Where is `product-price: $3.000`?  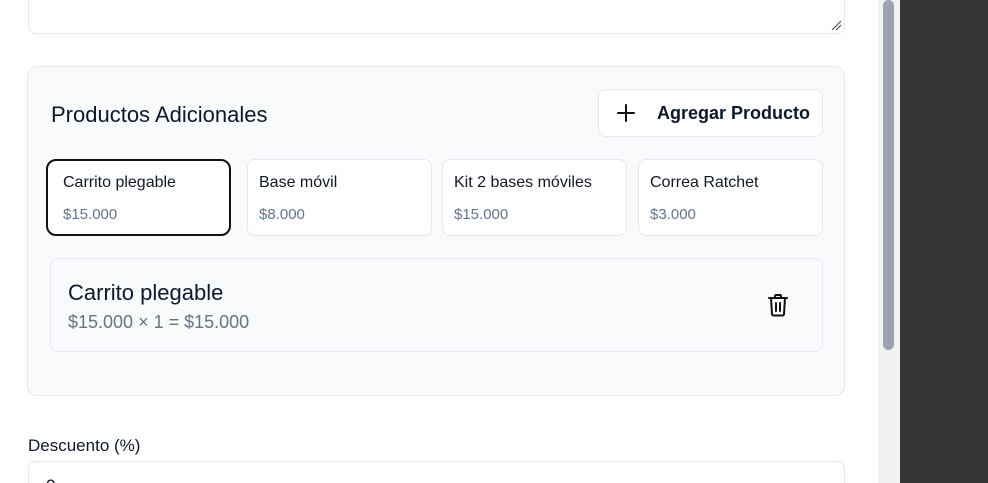 product-price: $3.000 is located at coordinates (673, 214).